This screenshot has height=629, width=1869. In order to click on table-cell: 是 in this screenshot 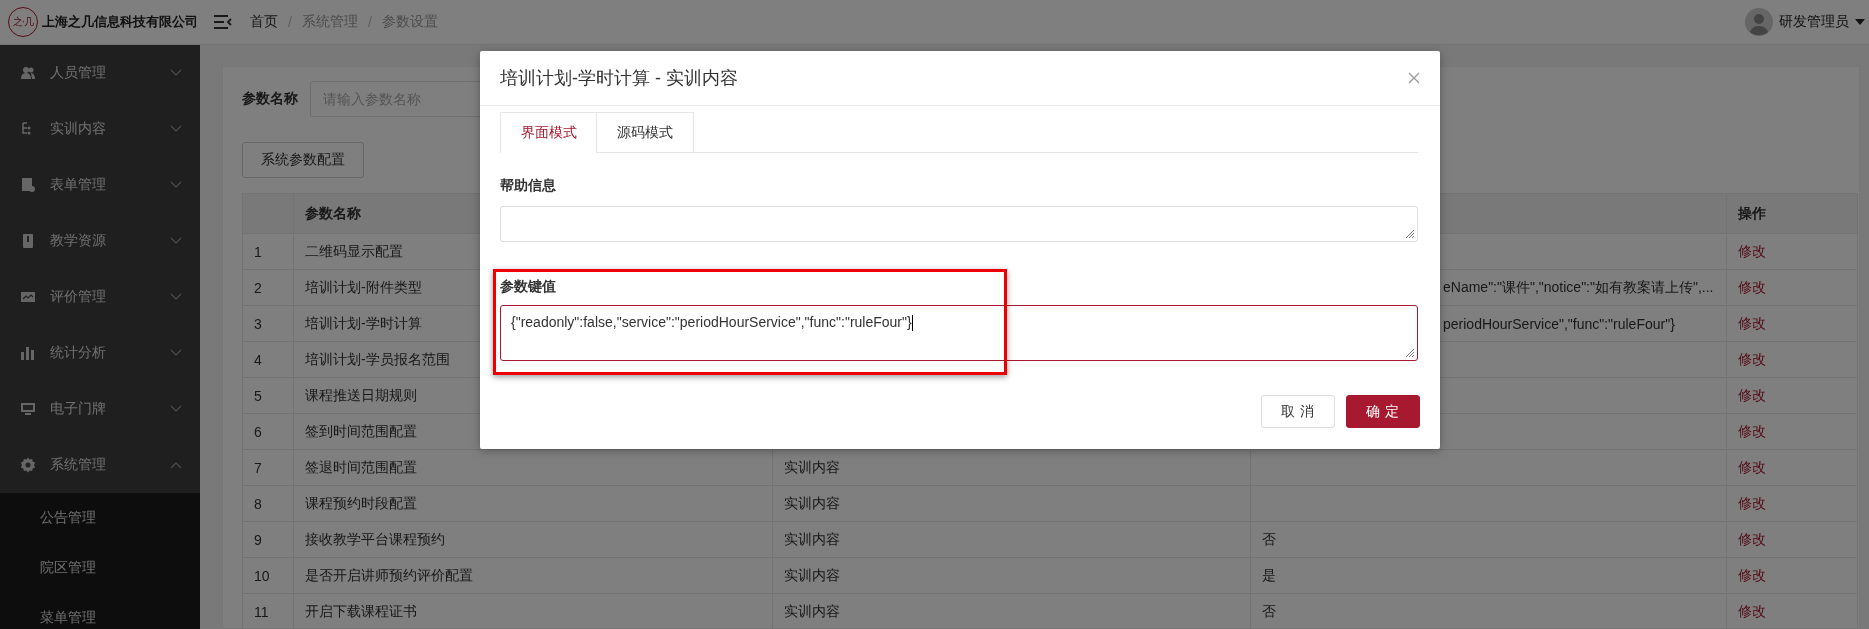, I will do `click(1269, 574)`.